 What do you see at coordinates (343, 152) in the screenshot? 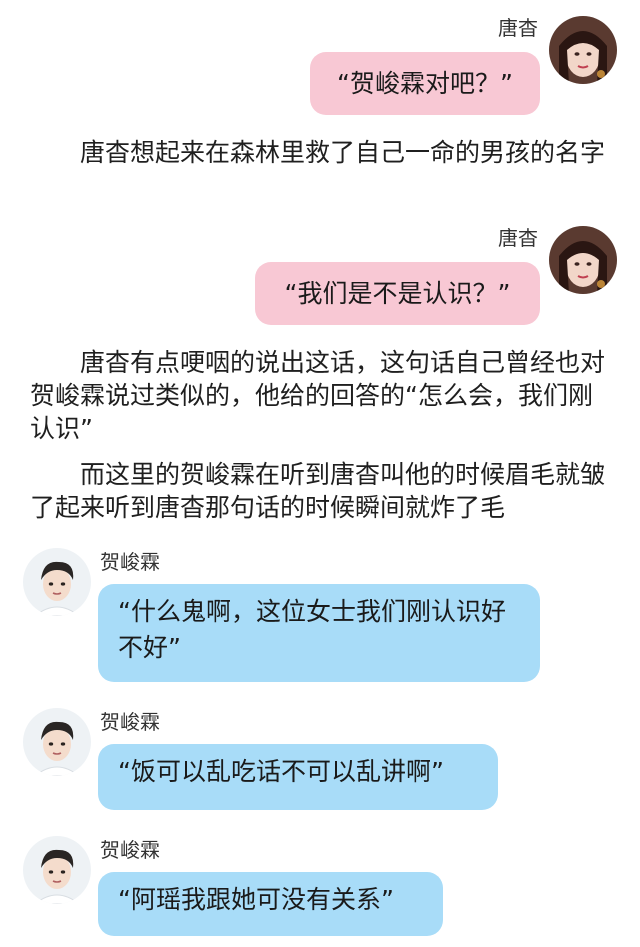
I see `narration-paragraph: 唐杳想起来在森林里救了自己一命的男孩的名字` at bounding box center [343, 152].